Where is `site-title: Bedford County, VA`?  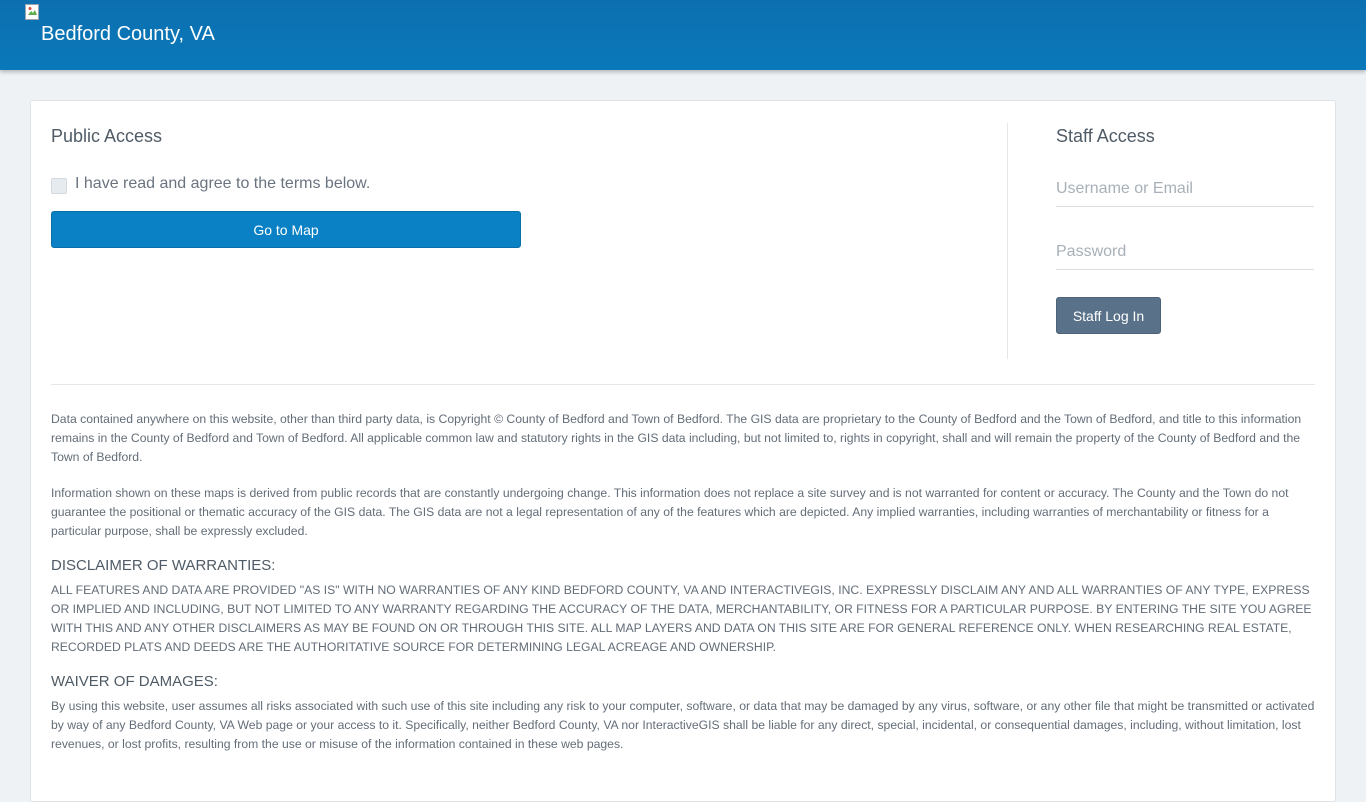 site-title: Bedford County, VA is located at coordinates (128, 34).